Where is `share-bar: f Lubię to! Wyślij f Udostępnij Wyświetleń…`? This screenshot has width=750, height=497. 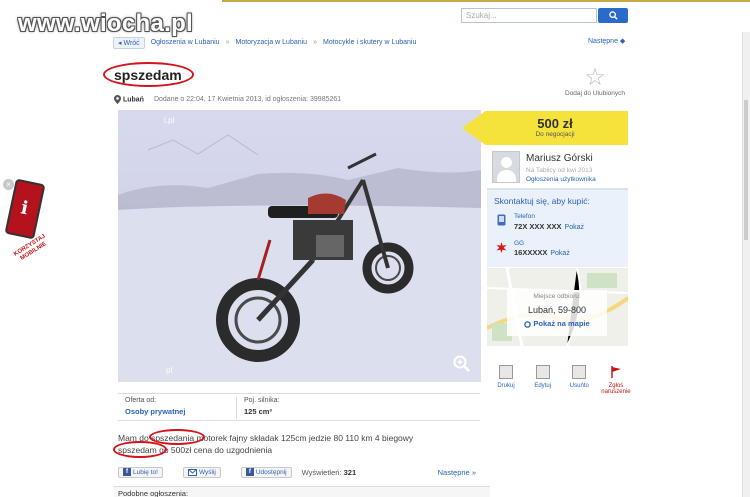
share-bar: f Lubię to! Wyślij f Udostępnij Wyświetleń… is located at coordinates (298, 472).